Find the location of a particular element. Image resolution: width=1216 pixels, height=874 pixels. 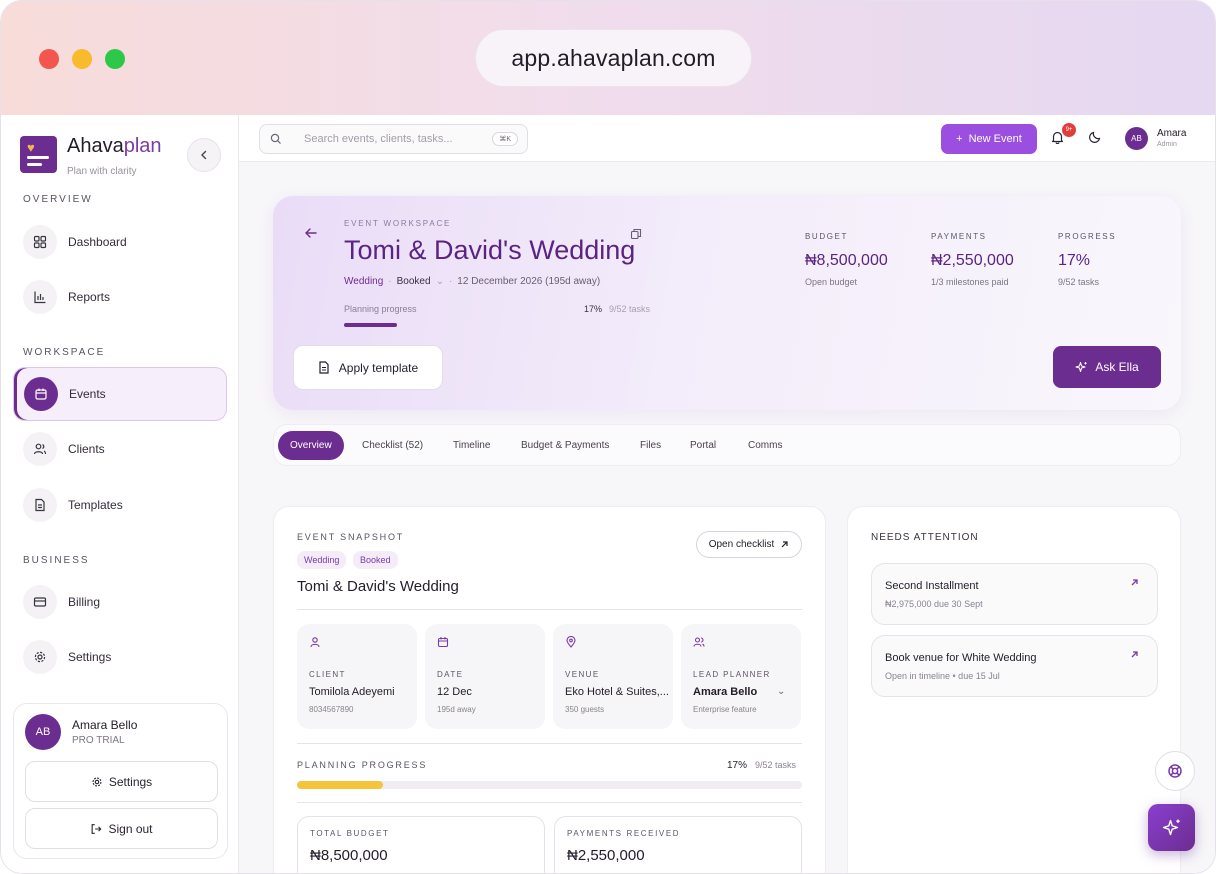

brand-tagline: Plan with clarity is located at coordinates (102, 171).